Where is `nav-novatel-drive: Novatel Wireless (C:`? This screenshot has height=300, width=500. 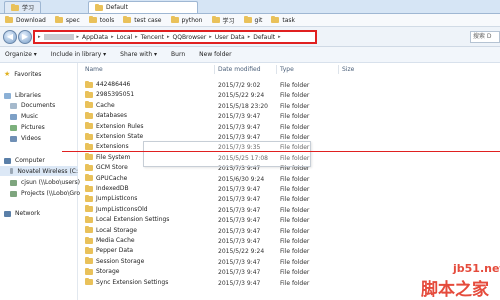 nav-novatel-drive: Novatel Wireless (C: is located at coordinates (39, 171).